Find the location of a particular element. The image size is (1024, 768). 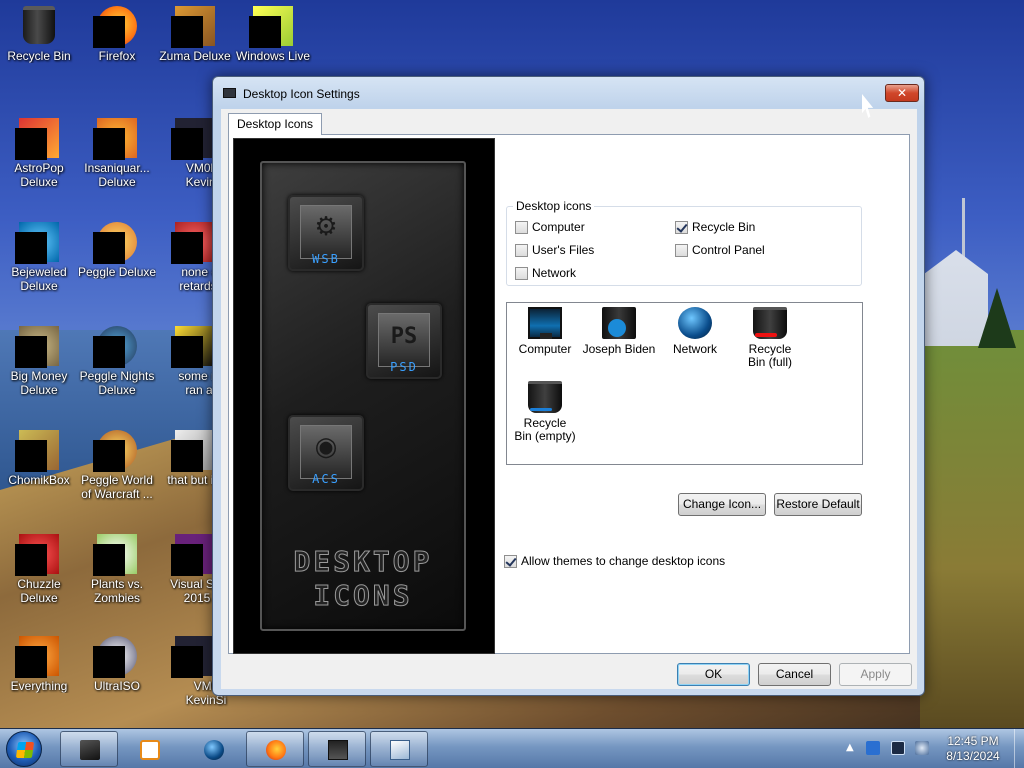

taskbar-app-globe is located at coordinates (213, 749).